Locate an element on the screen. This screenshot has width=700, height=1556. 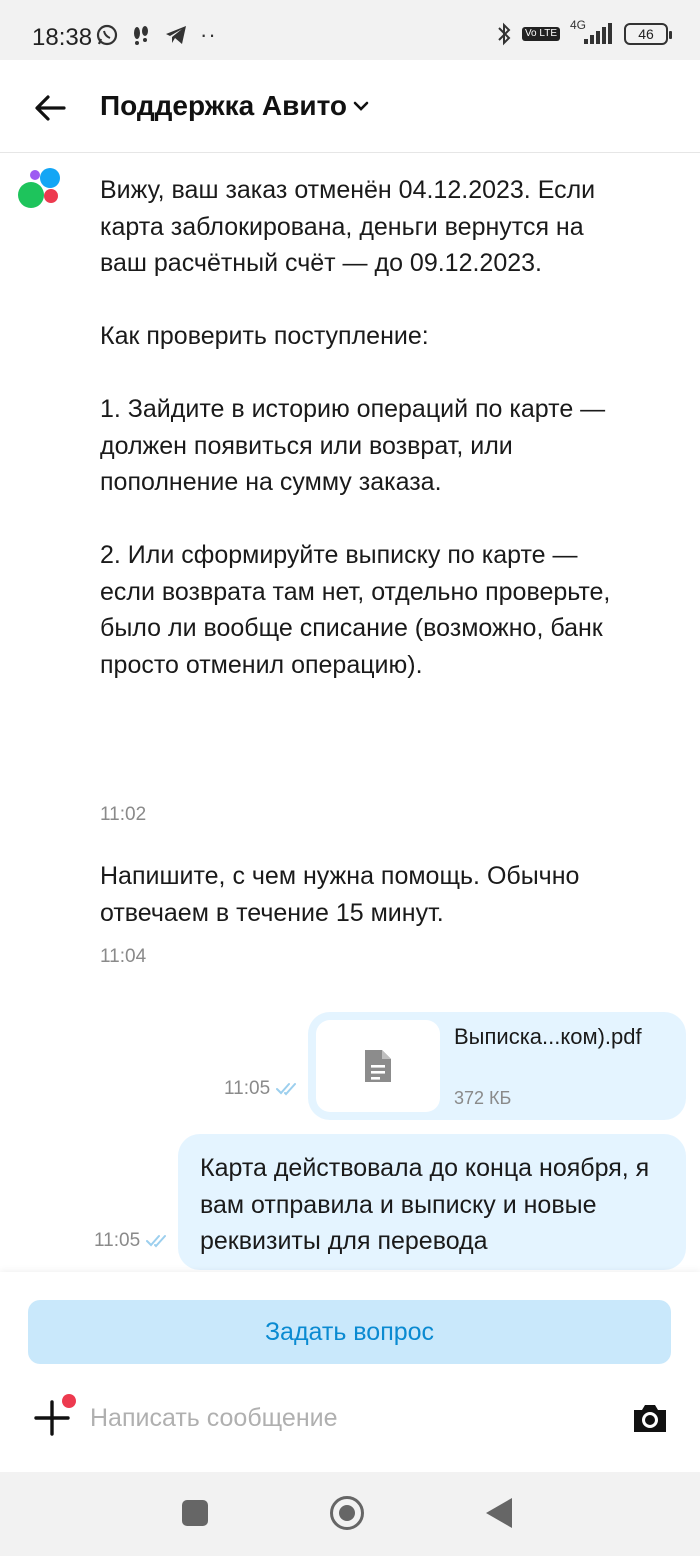
volte-icon: Vo LTE is located at coordinates (540, 34).